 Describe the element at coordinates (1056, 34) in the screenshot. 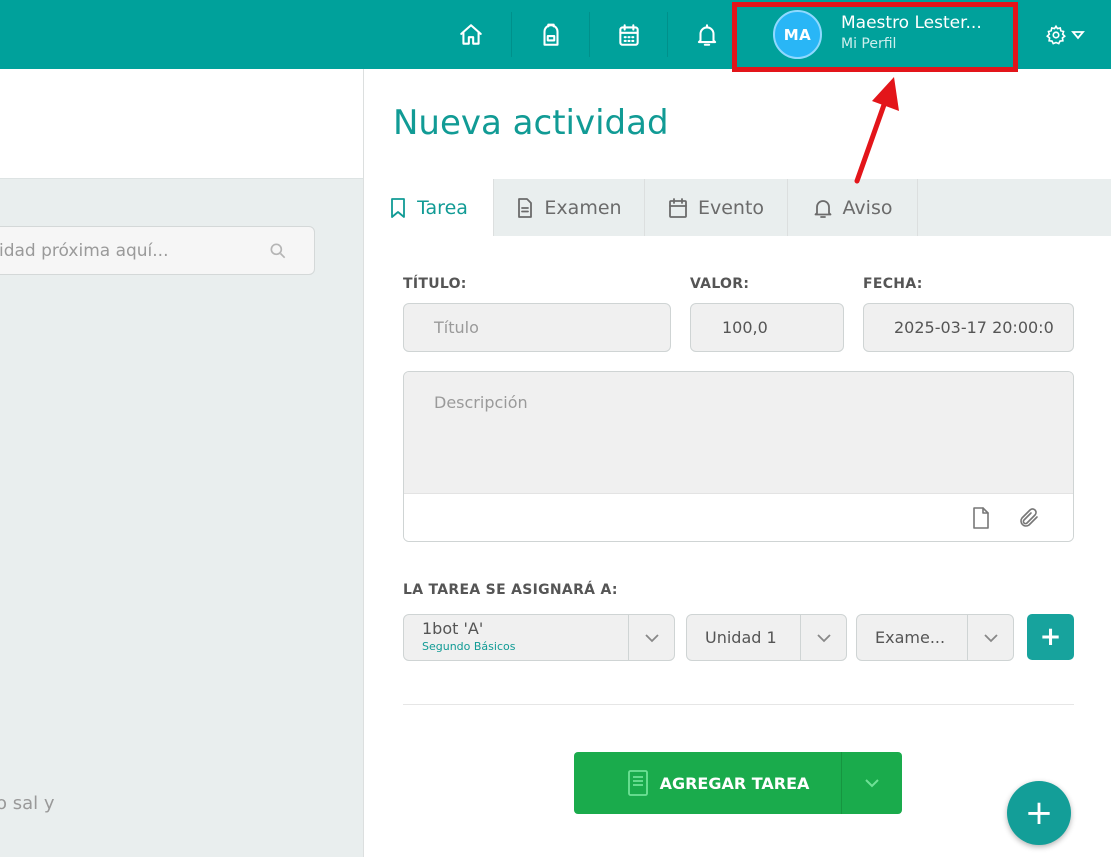

I see `gear-icon` at that location.